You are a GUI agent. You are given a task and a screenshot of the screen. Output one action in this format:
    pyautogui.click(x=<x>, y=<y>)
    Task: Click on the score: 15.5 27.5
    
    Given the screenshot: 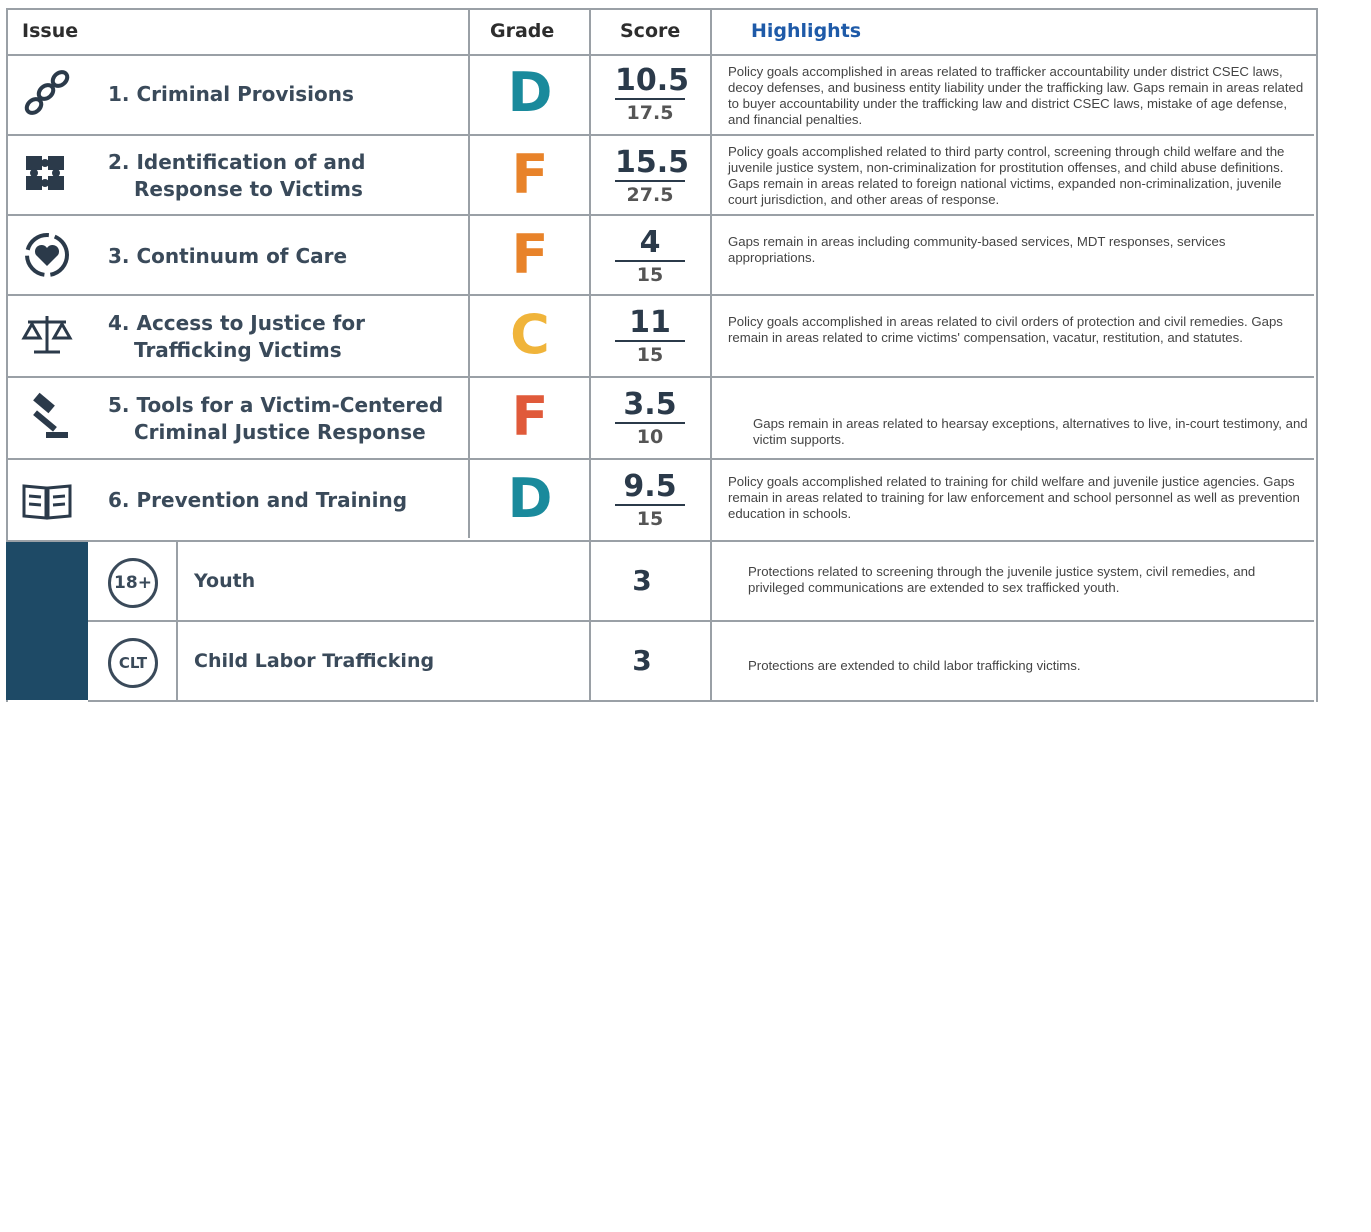 What is the action you would take?
    pyautogui.click(x=650, y=176)
    